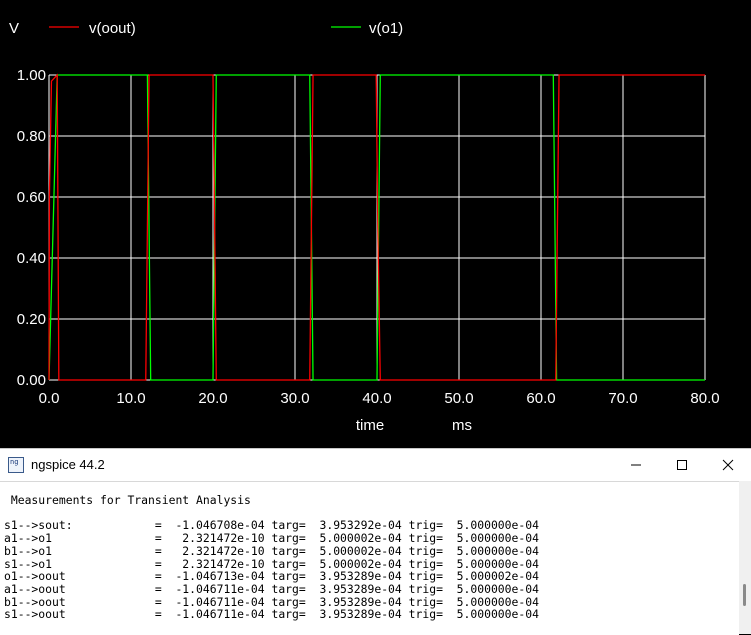  Describe the element at coordinates (370, 425) in the screenshot. I see `x-axis-label: time` at that location.